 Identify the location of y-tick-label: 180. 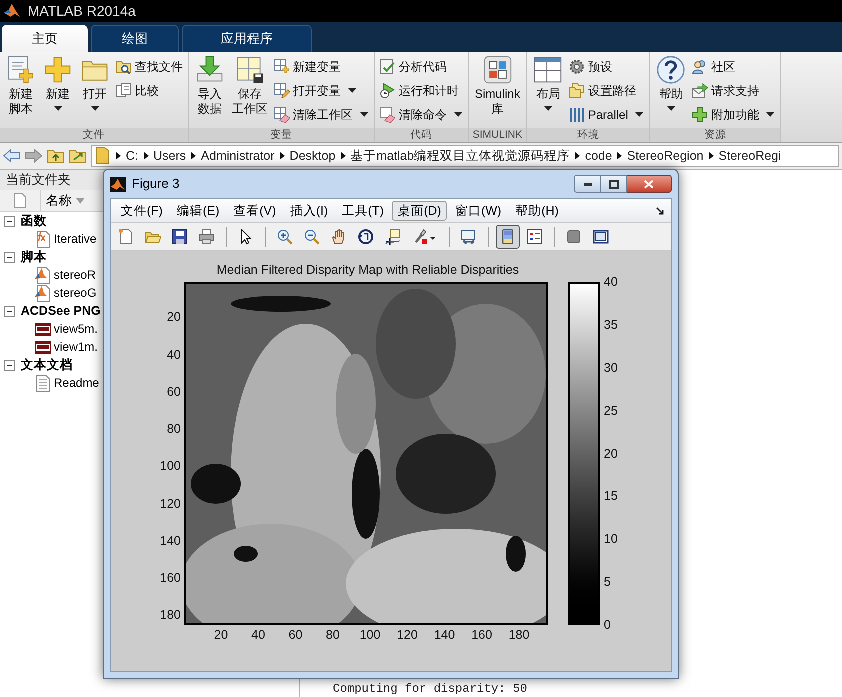
(170, 615).